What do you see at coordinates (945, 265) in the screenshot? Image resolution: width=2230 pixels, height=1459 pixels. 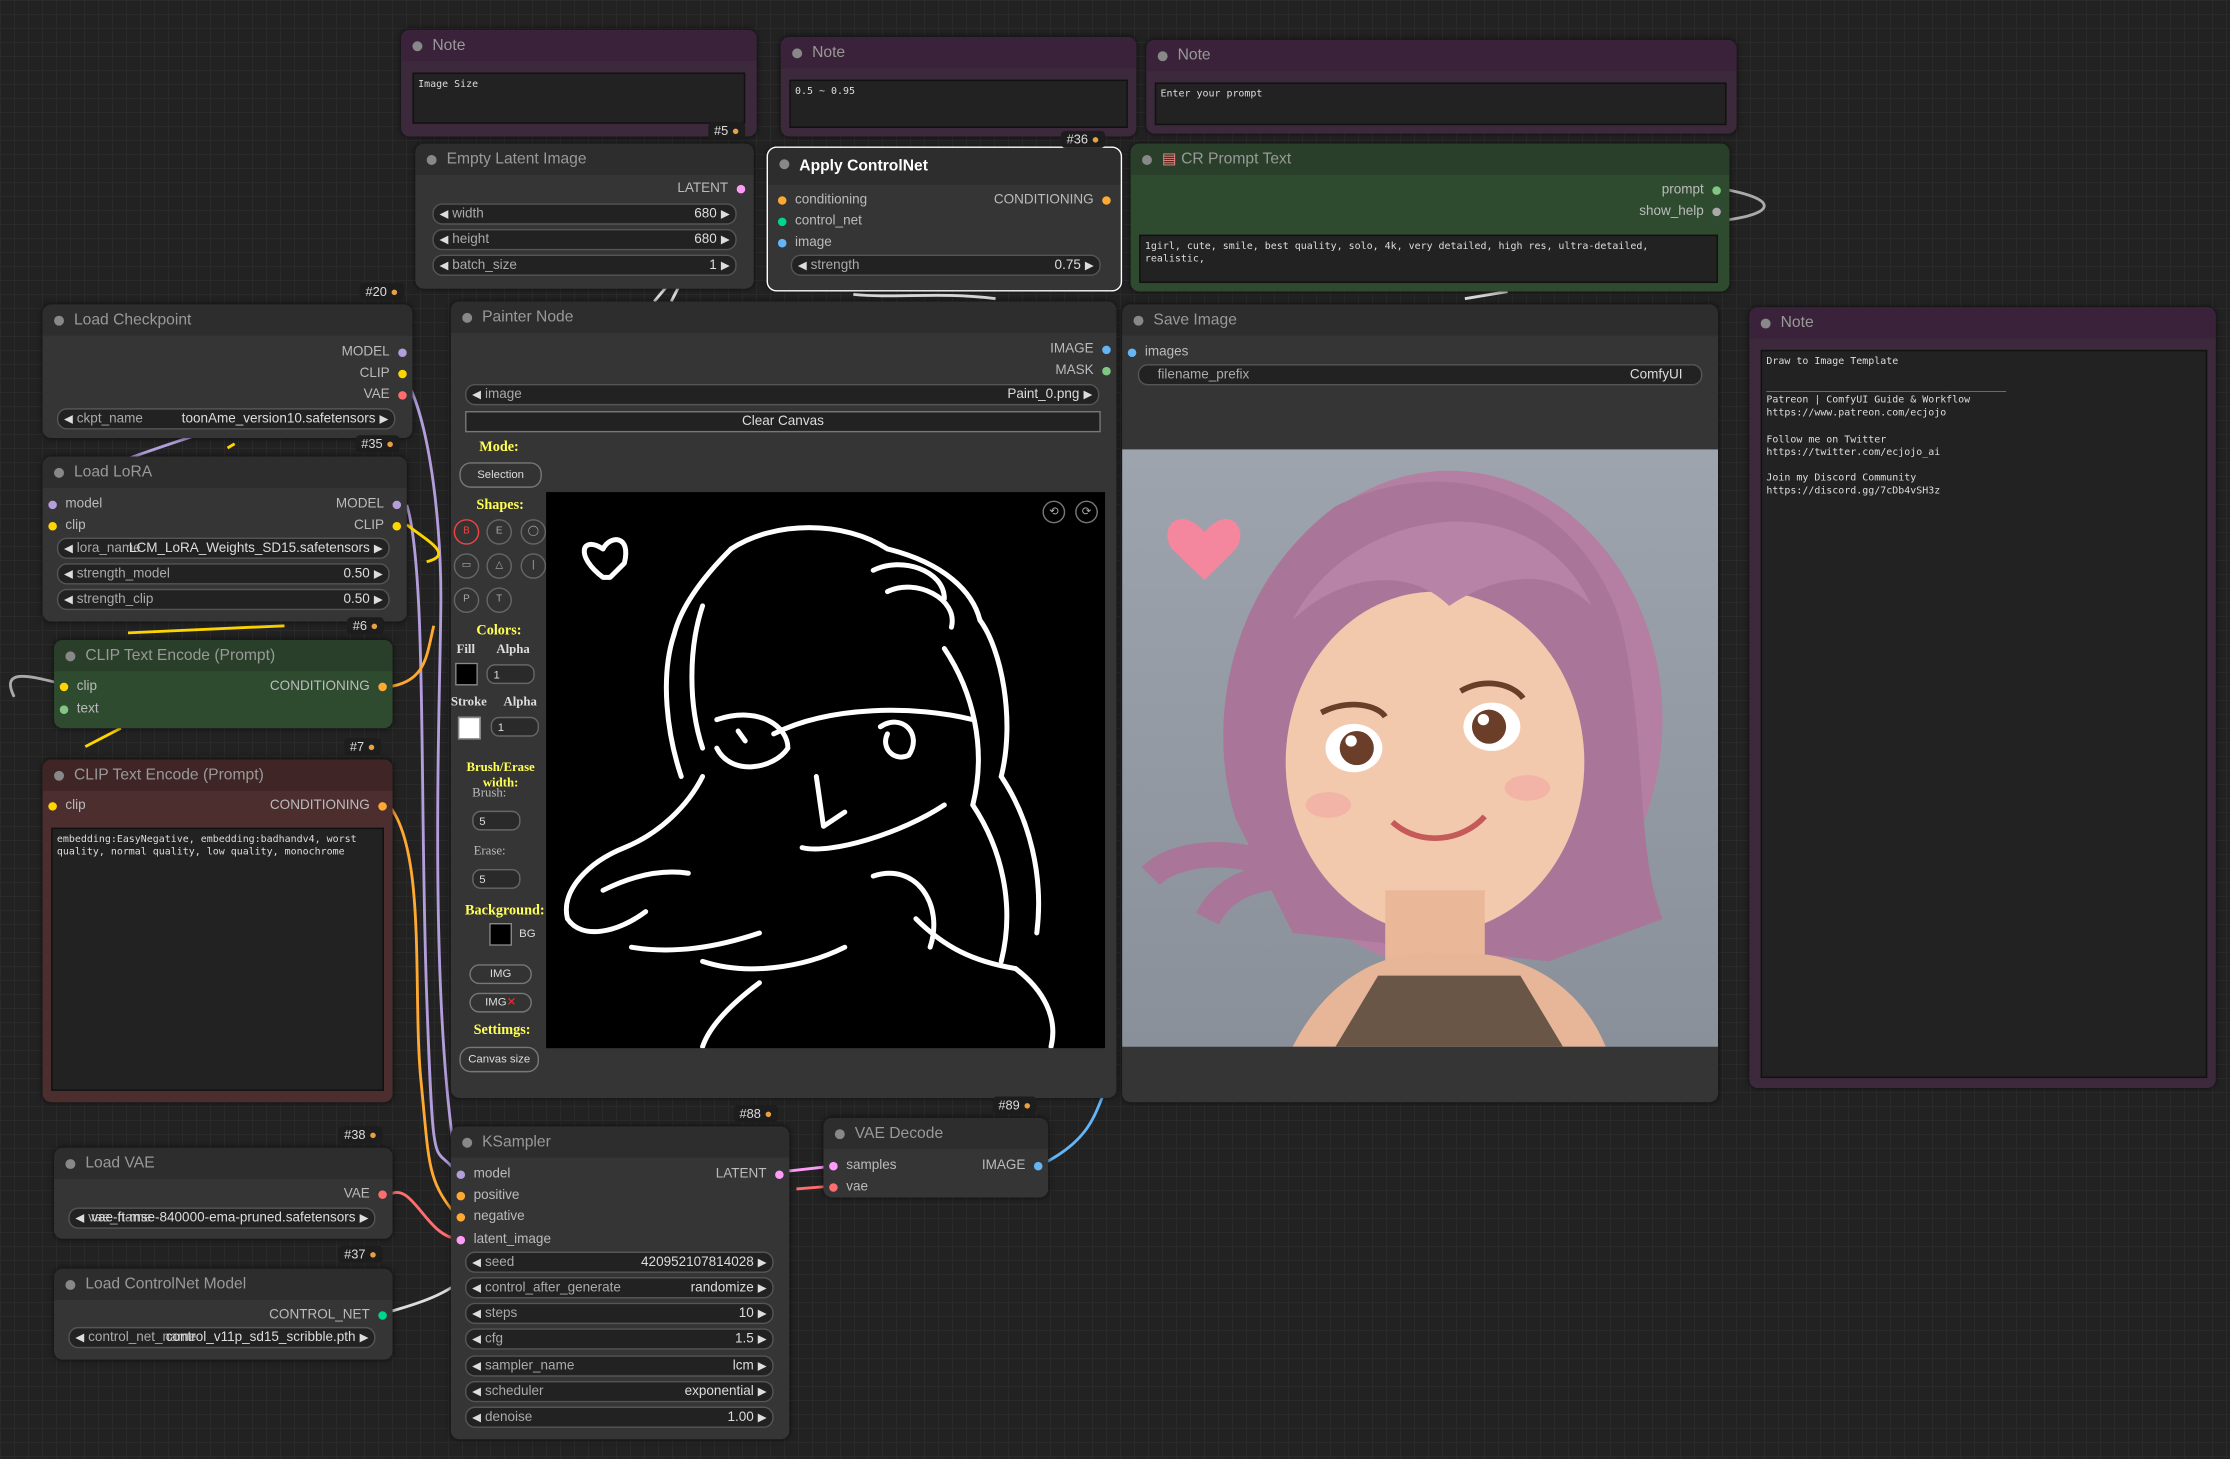 I see `strength-widget: ◀ strength 0.75 ▶` at bounding box center [945, 265].